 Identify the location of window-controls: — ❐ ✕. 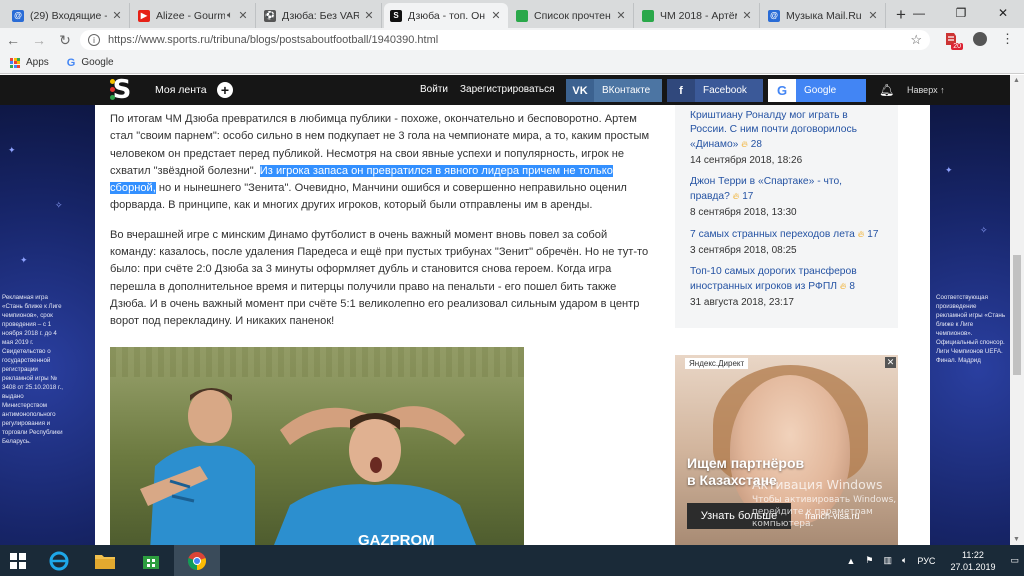
(961, 13).